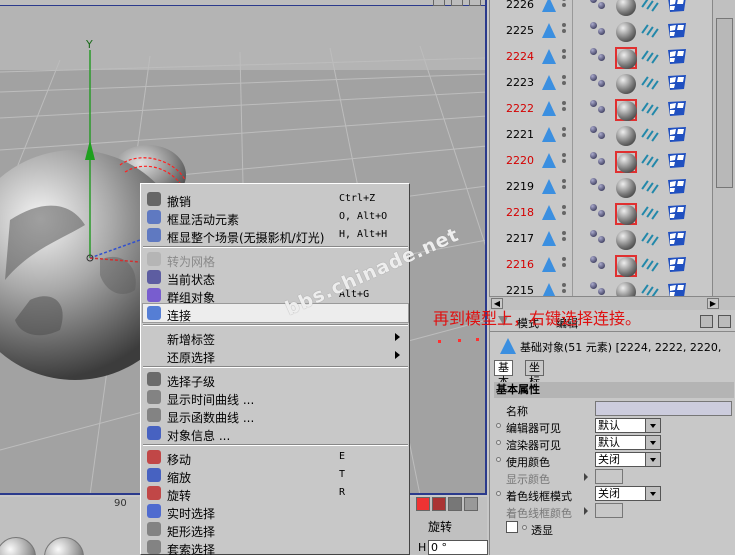 Image resolution: width=735 pixels, height=555 pixels. Describe the element at coordinates (514, 238) in the screenshot. I see `object-name: 2217` at that location.